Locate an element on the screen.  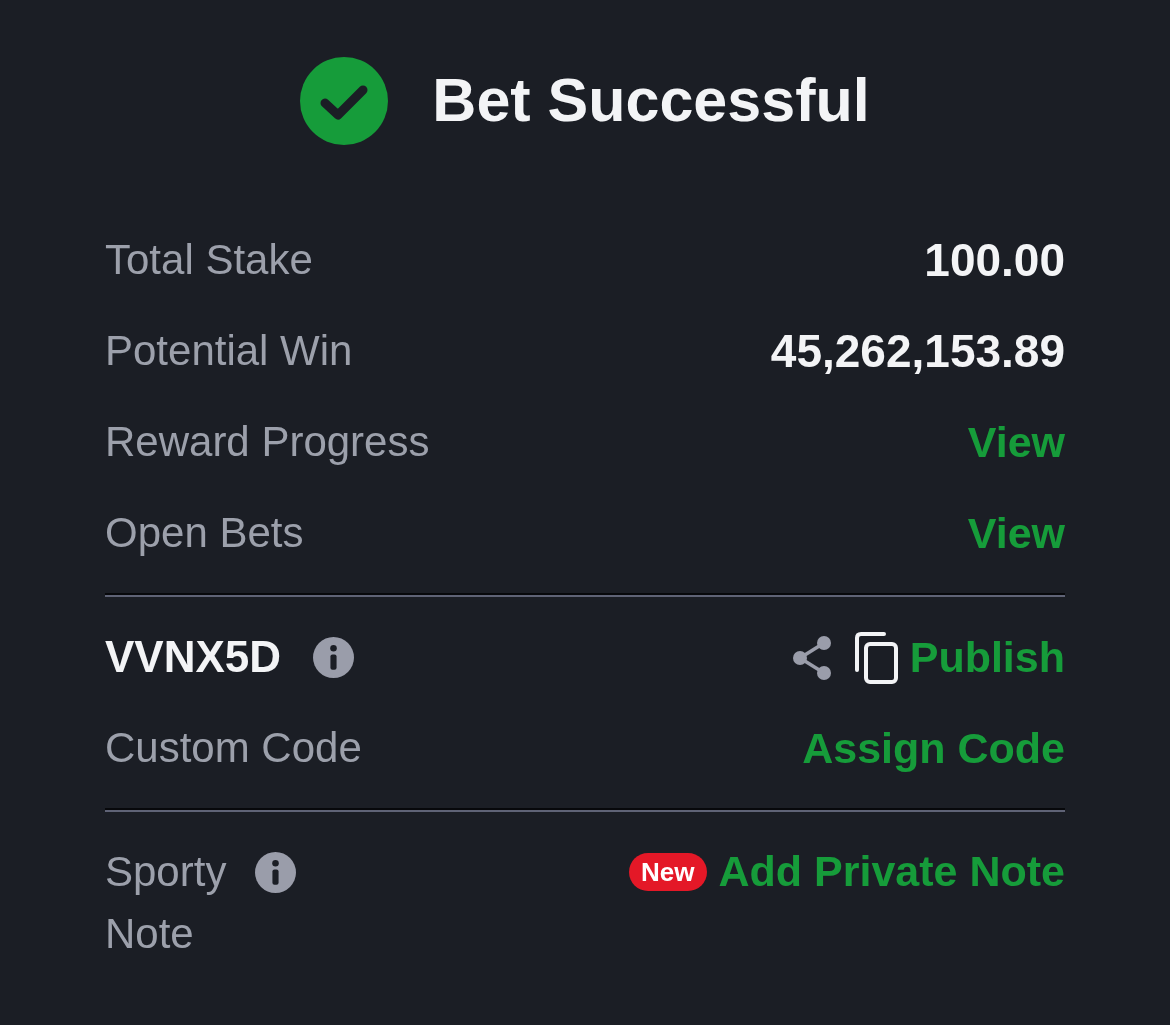
booking-code: VVNX5D is located at coordinates (193, 657).